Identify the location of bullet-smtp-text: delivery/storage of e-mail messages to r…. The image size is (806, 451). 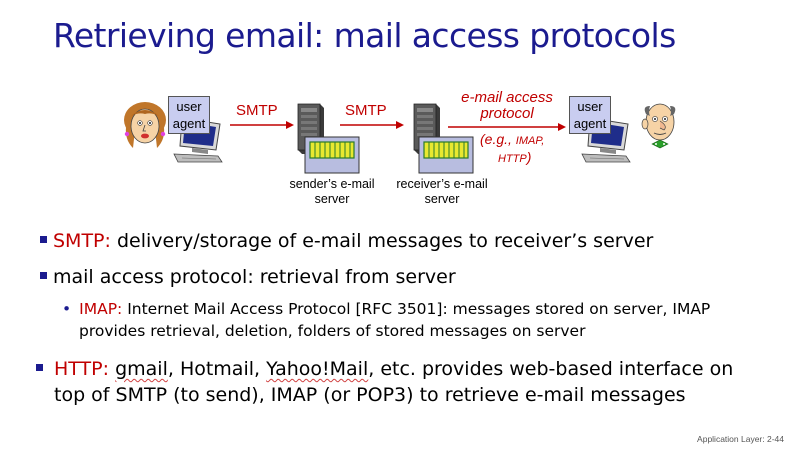
(382, 241).